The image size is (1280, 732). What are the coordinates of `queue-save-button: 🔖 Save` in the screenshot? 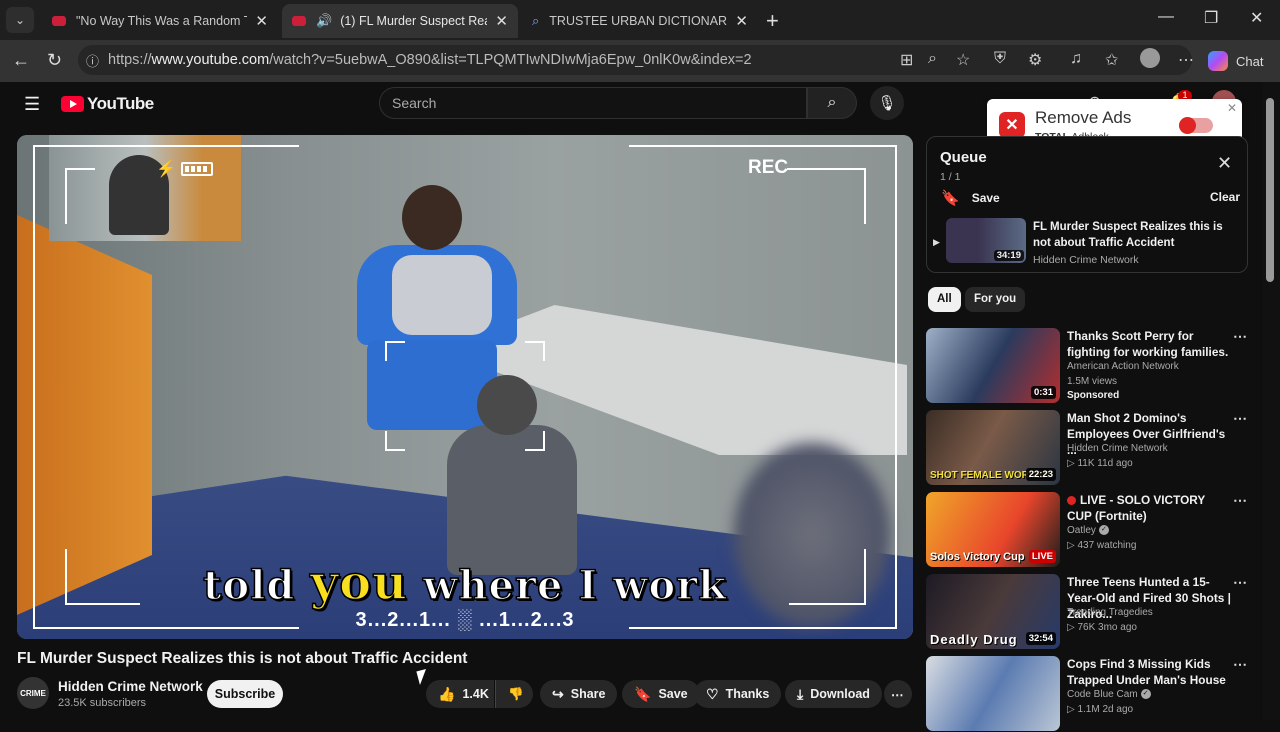 It's located at (970, 198).